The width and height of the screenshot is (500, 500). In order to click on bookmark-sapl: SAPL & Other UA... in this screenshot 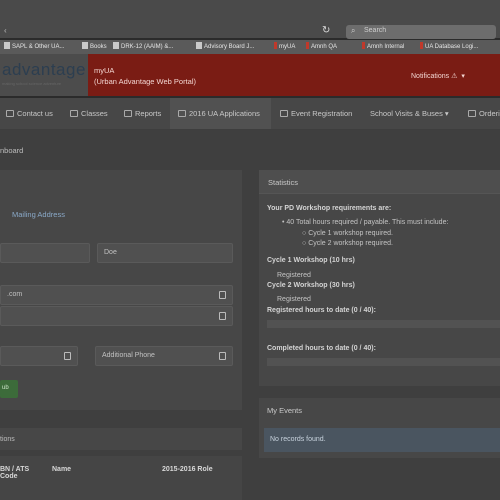, I will do `click(34, 46)`.